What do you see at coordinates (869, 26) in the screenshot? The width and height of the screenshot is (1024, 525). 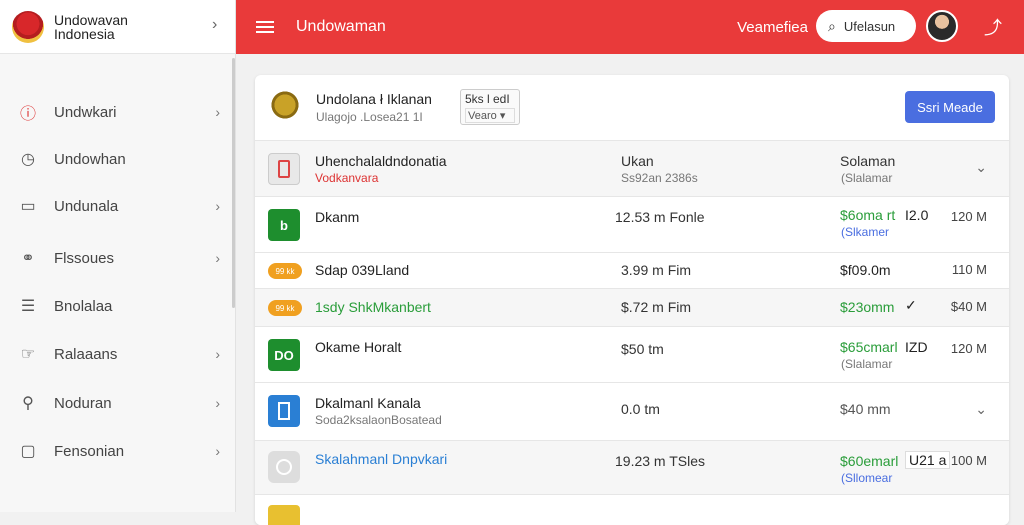 I see `search-label: Ufelasun` at bounding box center [869, 26].